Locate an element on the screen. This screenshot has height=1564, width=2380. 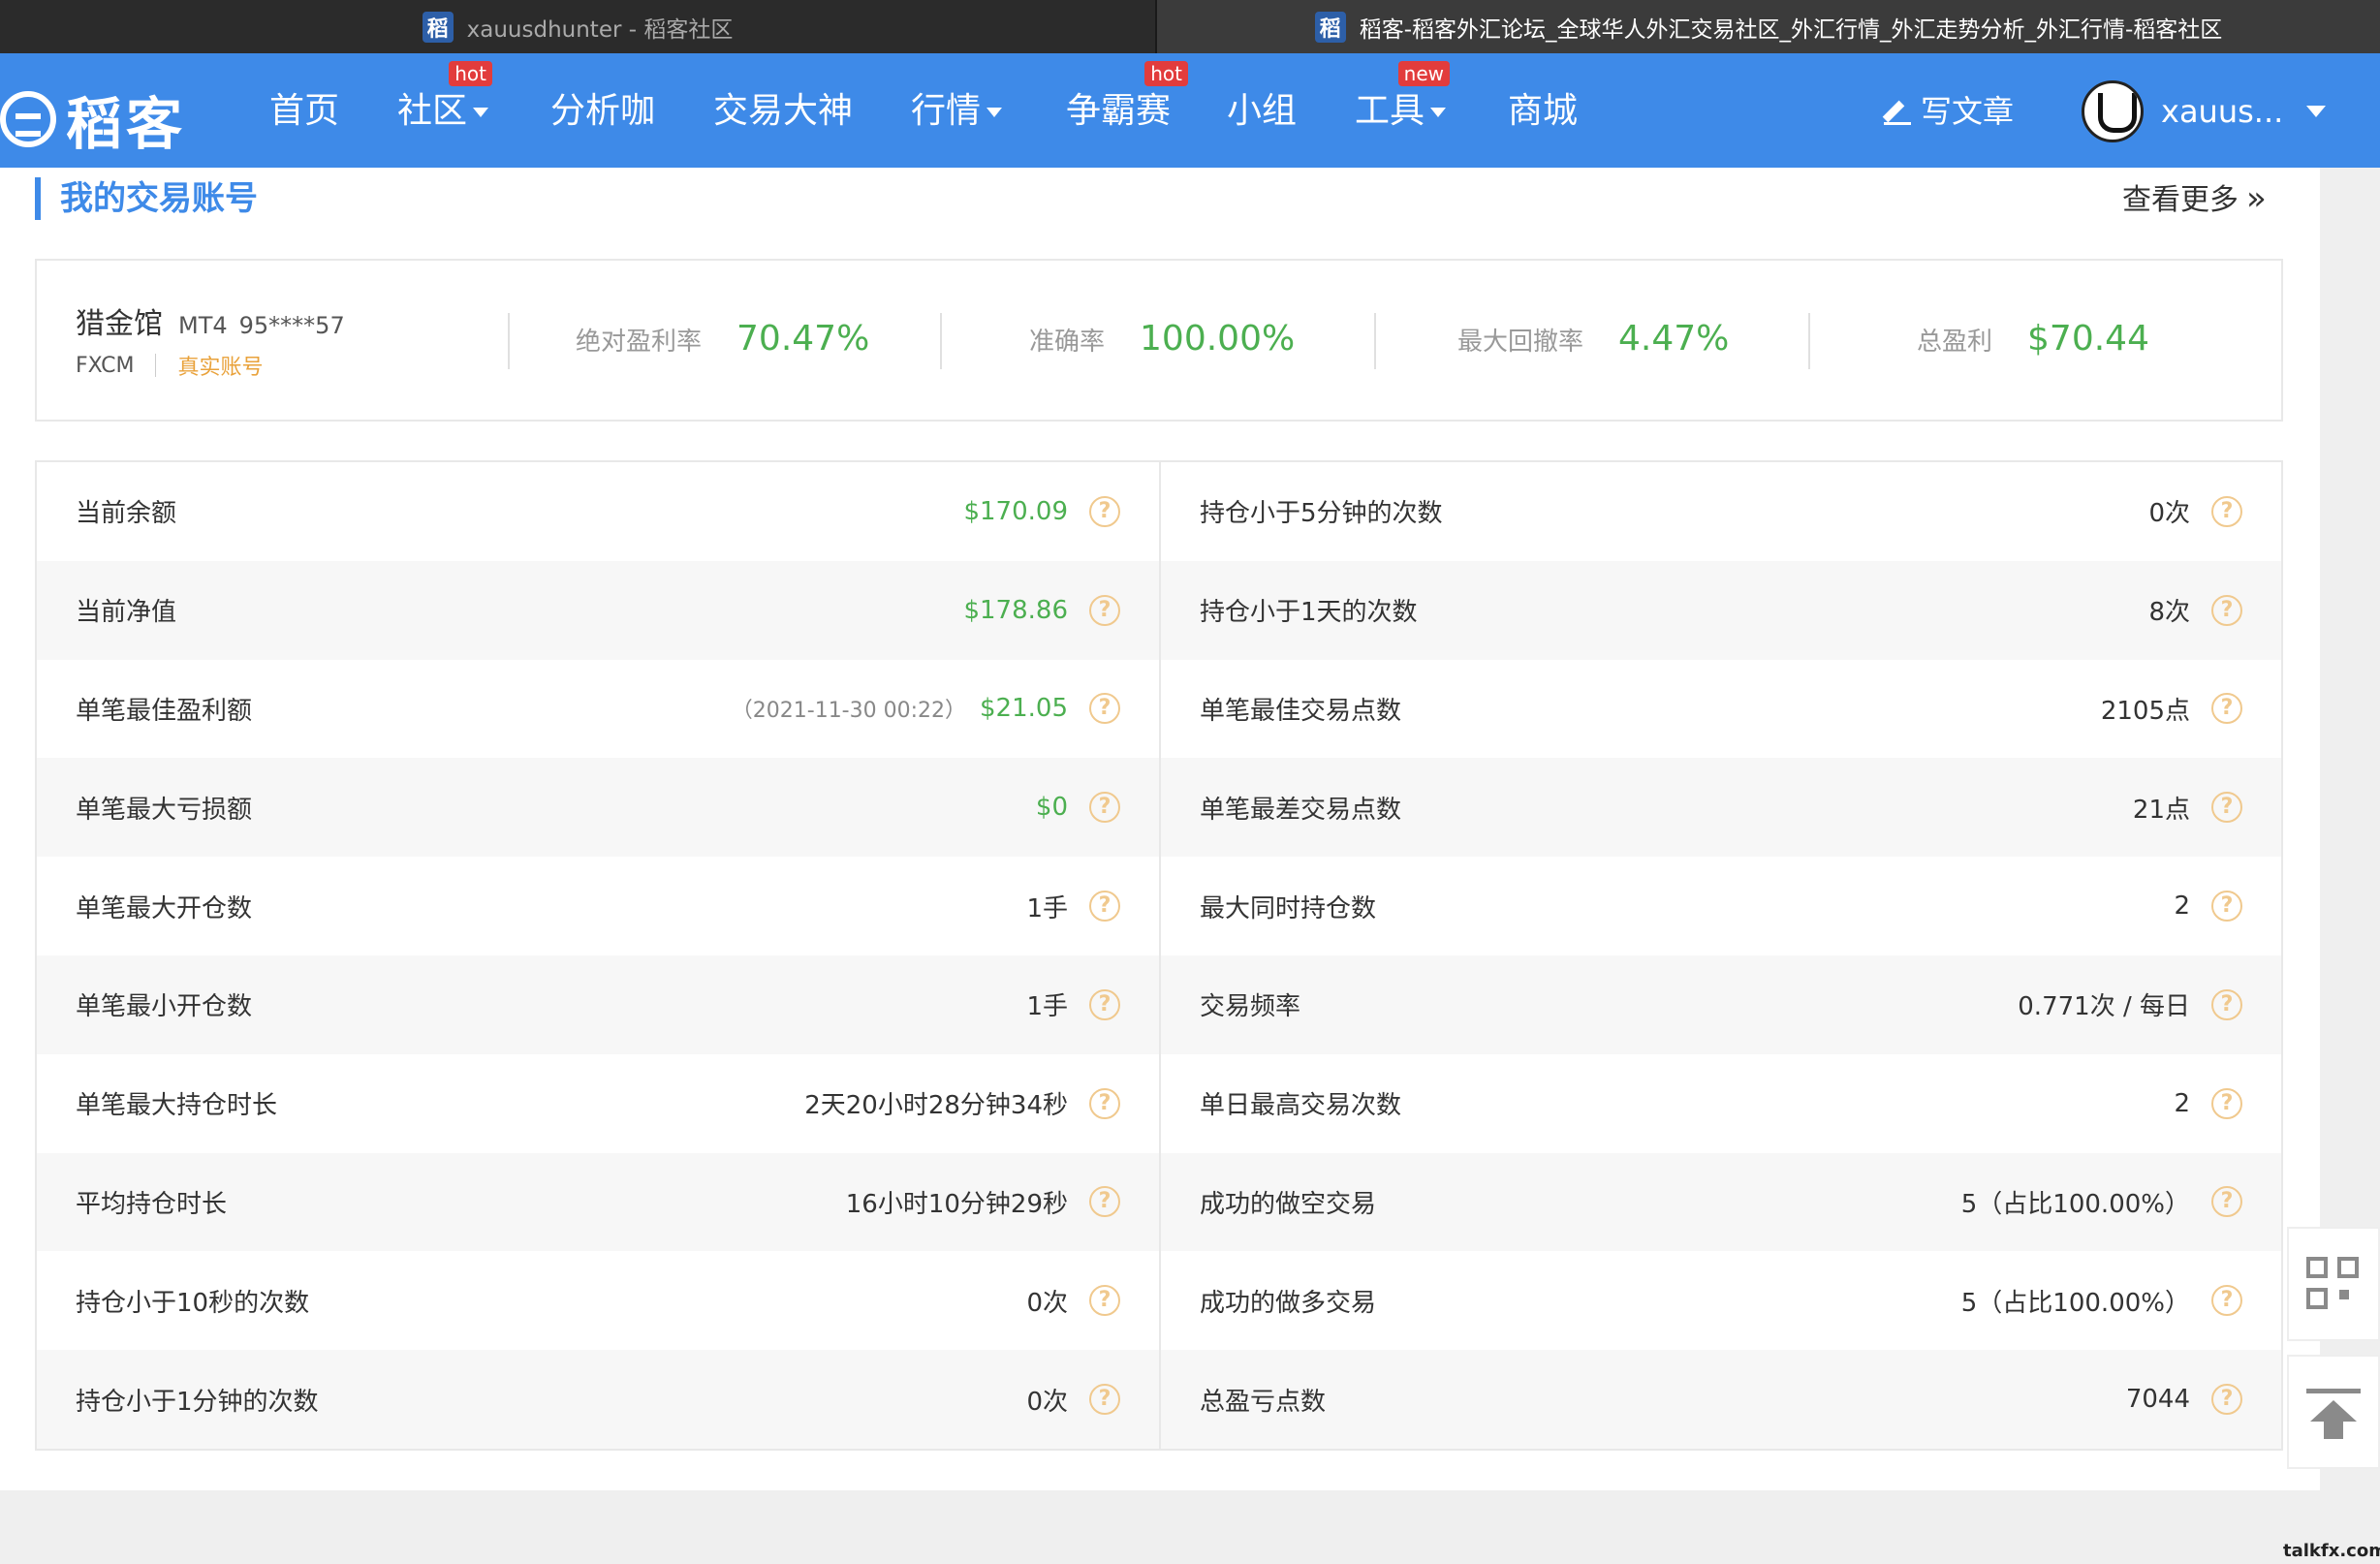
row-value: $178.86 is located at coordinates (1016, 610).